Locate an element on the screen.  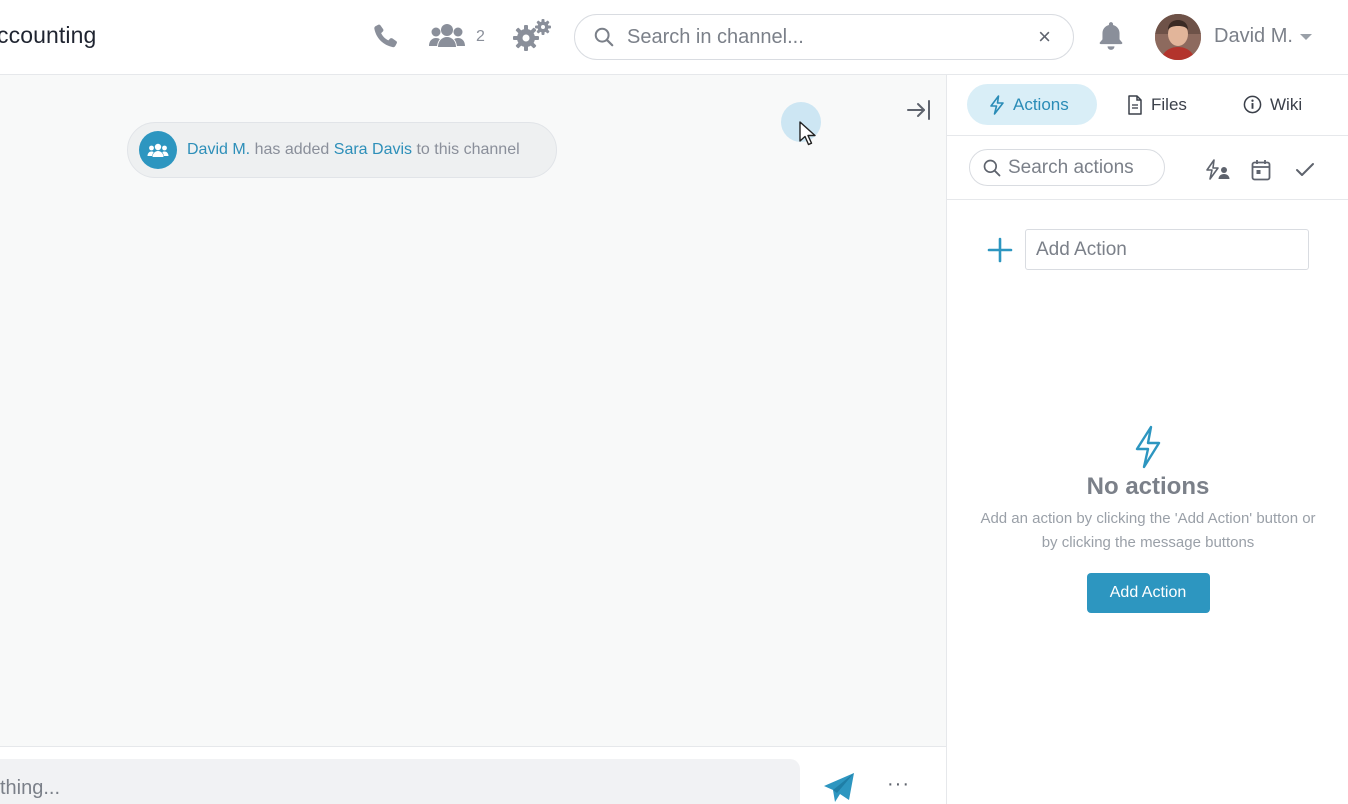
message-composer: thing... ··· is located at coordinates (473, 775).